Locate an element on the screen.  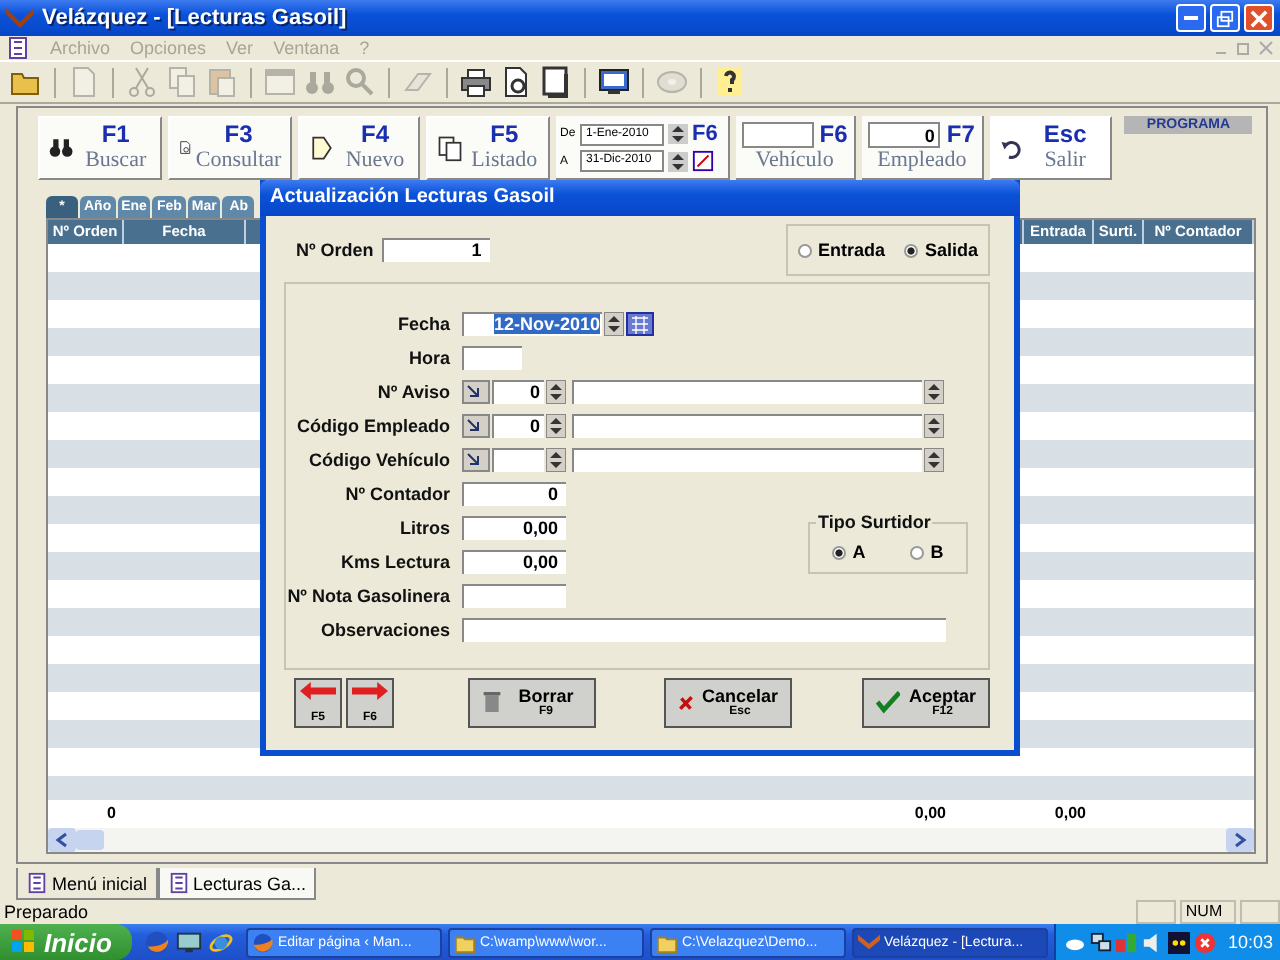
left-arrow-icon is located at coordinates (318, 690).